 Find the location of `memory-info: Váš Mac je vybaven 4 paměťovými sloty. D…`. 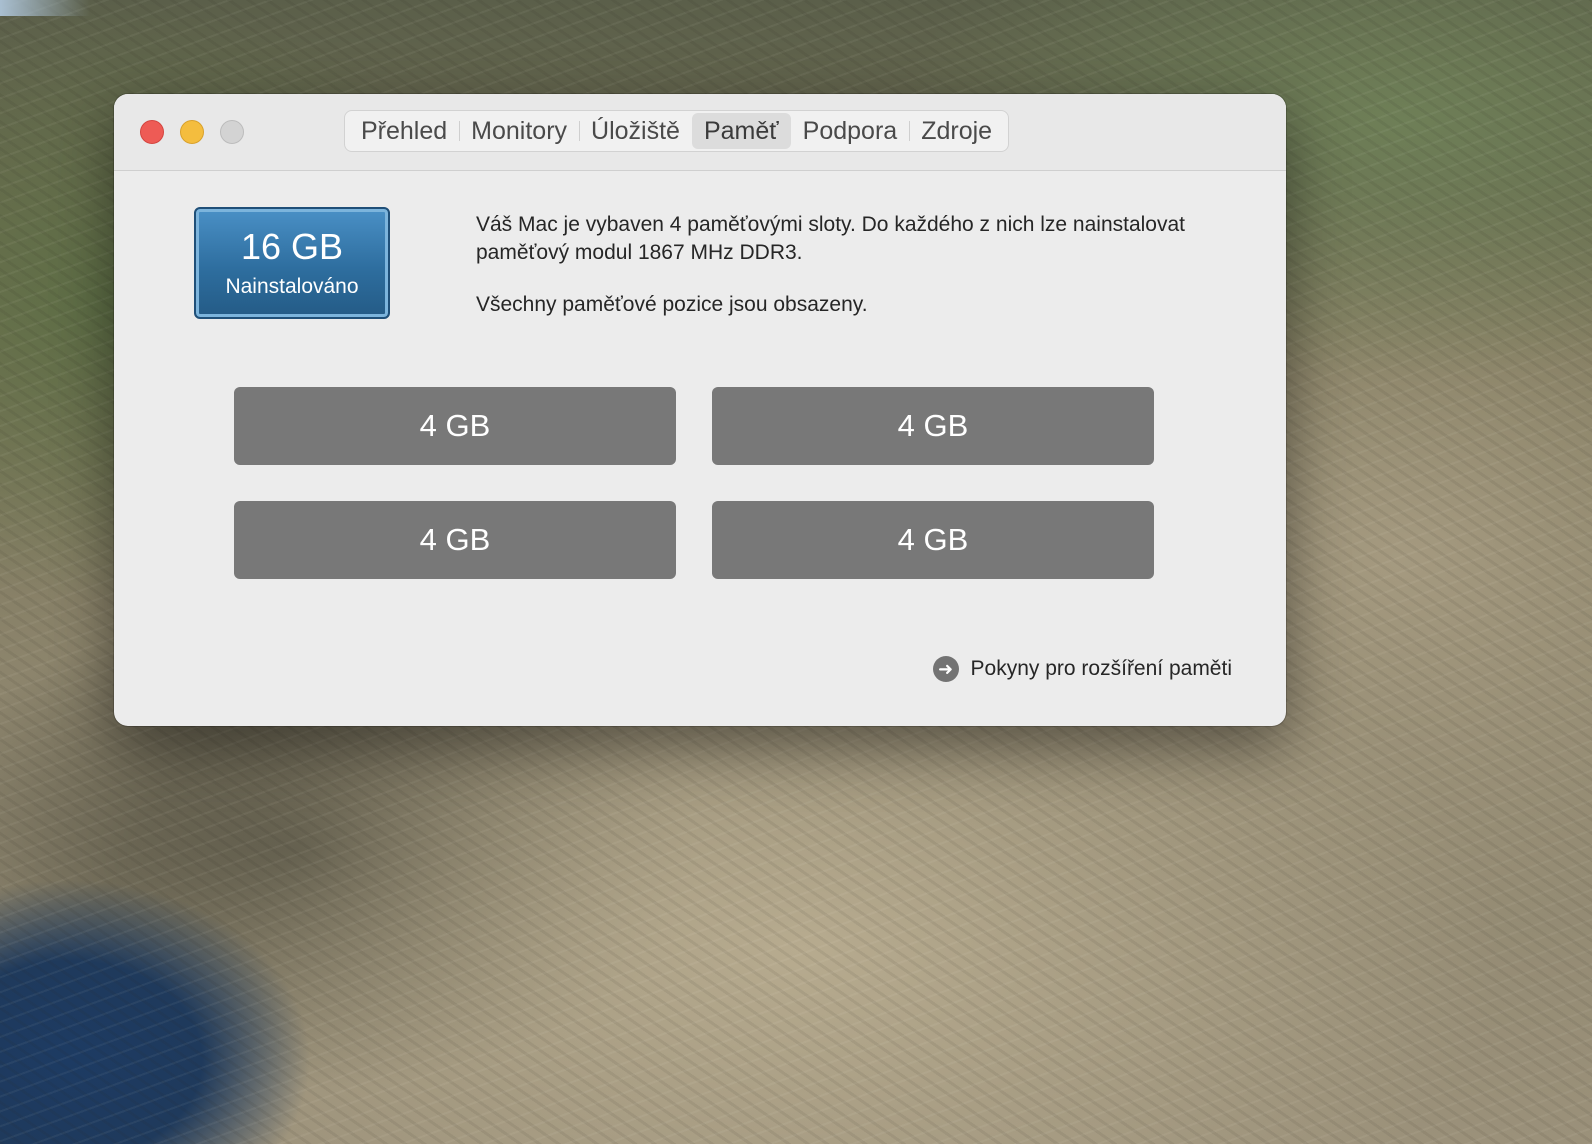

memory-info: Váš Mac je vybaven 4 paměťovými sloty. D… is located at coordinates (836, 265).